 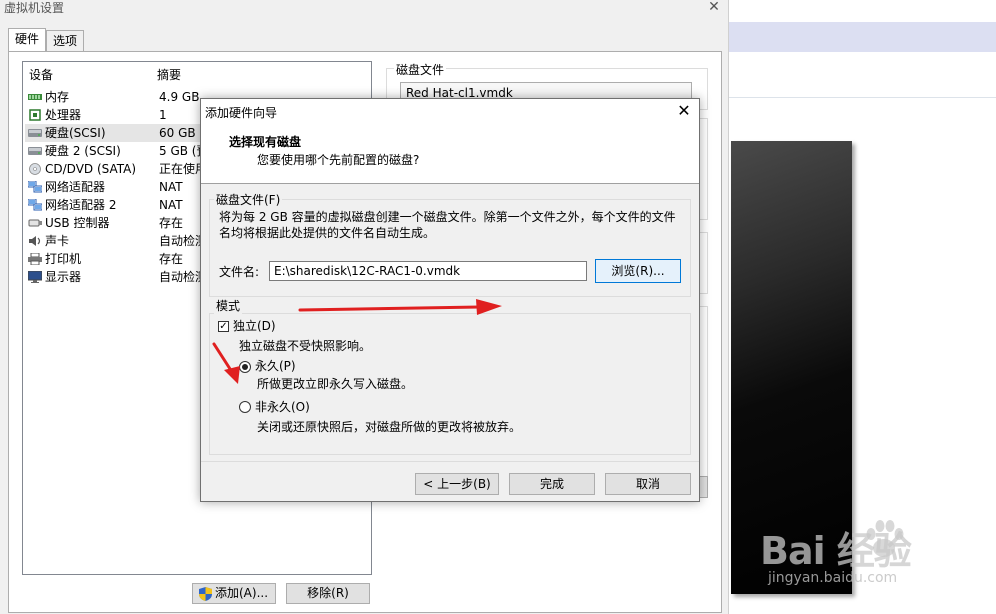 I want to click on device-summary: 4.9 GB, so click(x=179, y=97).